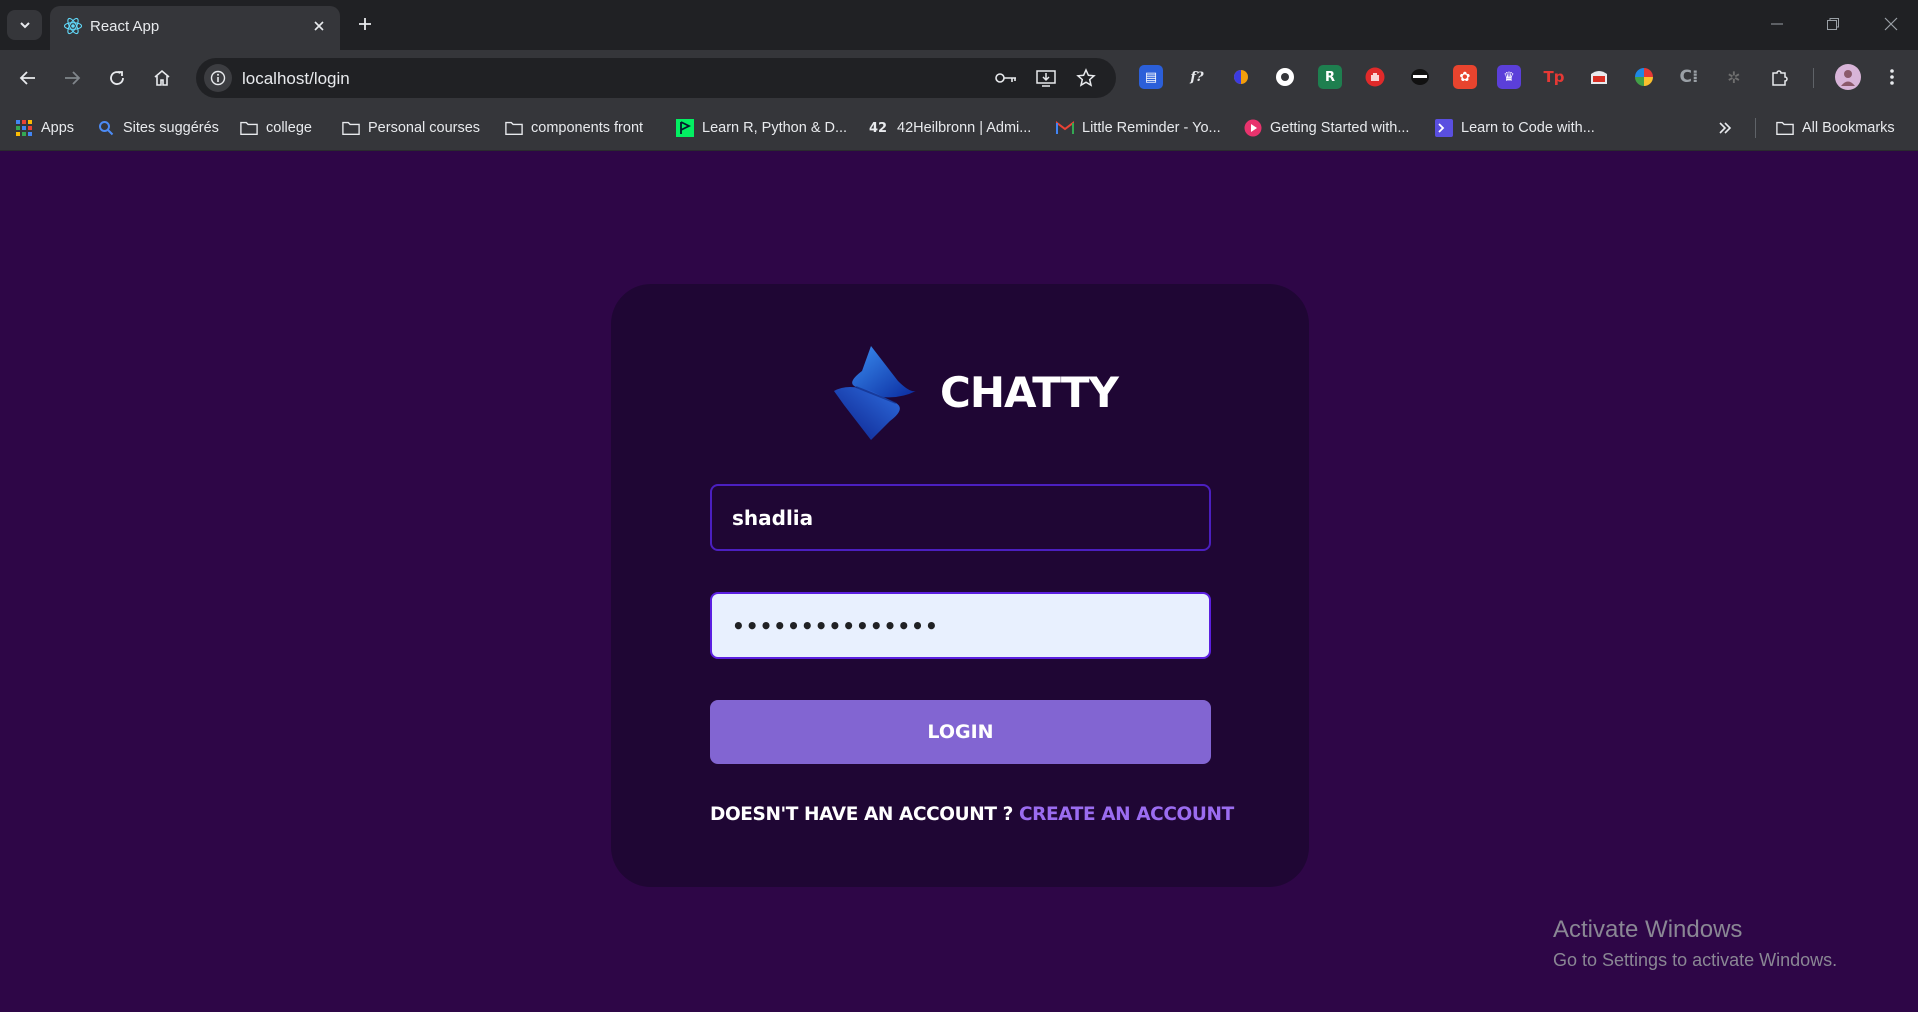 The width and height of the screenshot is (1918, 1012). Describe the element at coordinates (1197, 77) in the screenshot. I see `extension-formula-icon: f?` at that location.